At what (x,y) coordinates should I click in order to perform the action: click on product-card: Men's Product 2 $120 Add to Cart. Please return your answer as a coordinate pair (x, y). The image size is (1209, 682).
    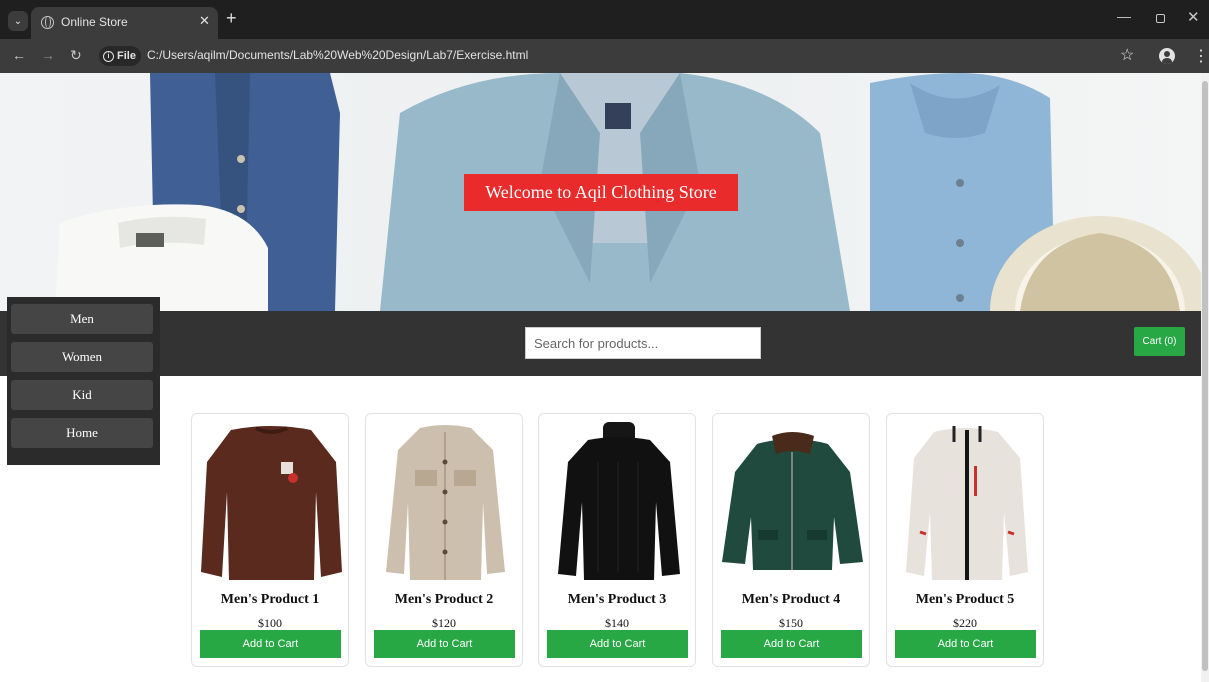
    Looking at the image, I should click on (444, 540).